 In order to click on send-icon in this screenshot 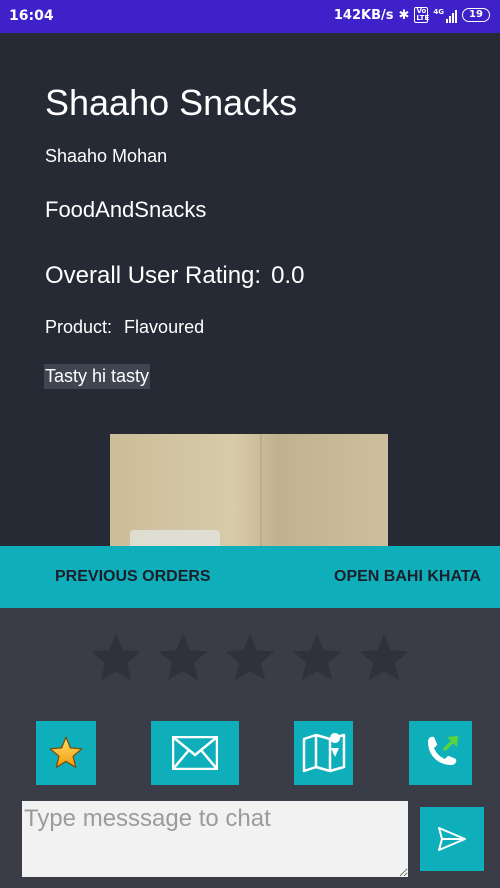, I will do `click(452, 839)`.